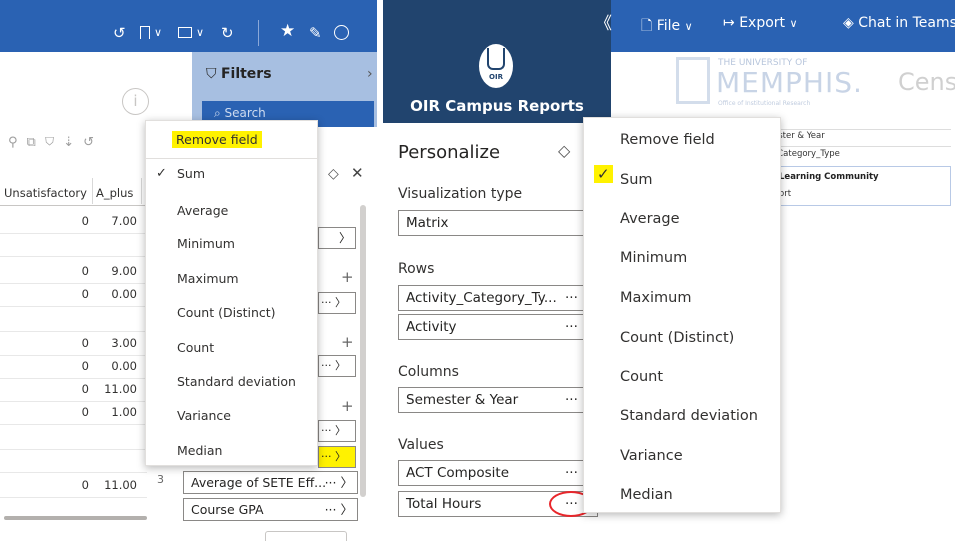 The height and width of the screenshot is (541, 955). What do you see at coordinates (227, 33) in the screenshot?
I see `refresh-icon: ↻` at bounding box center [227, 33].